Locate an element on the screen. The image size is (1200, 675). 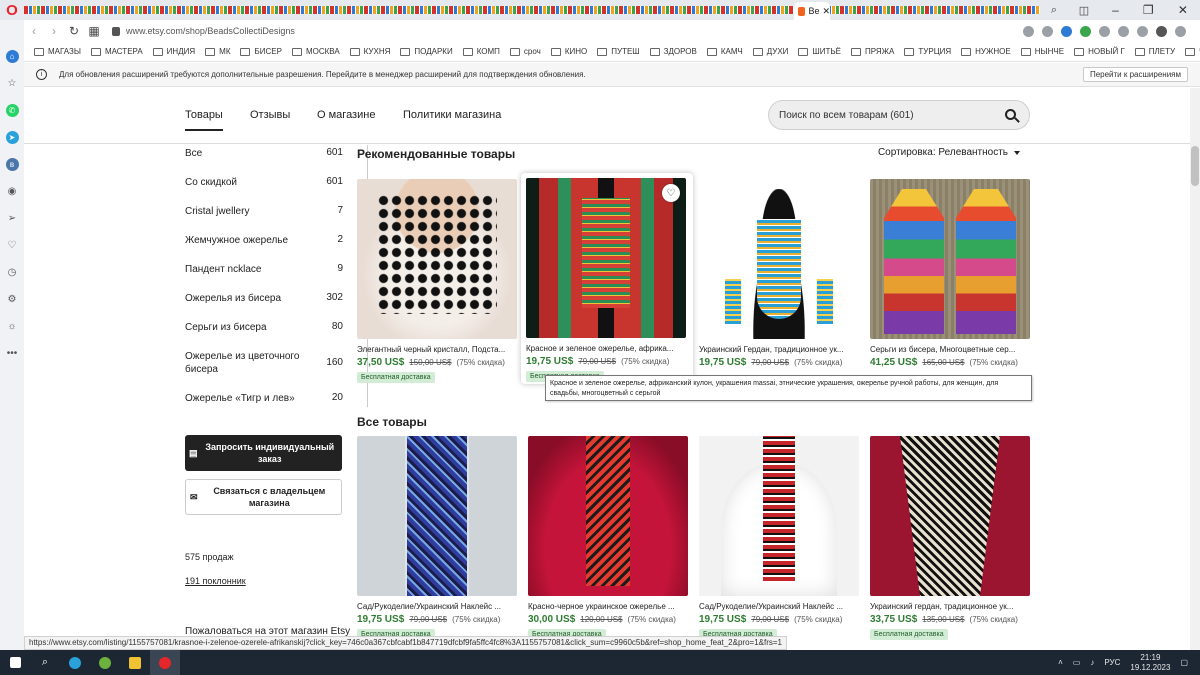
bookmark-folder: ЧЕХ is located at coordinates (1192, 51).